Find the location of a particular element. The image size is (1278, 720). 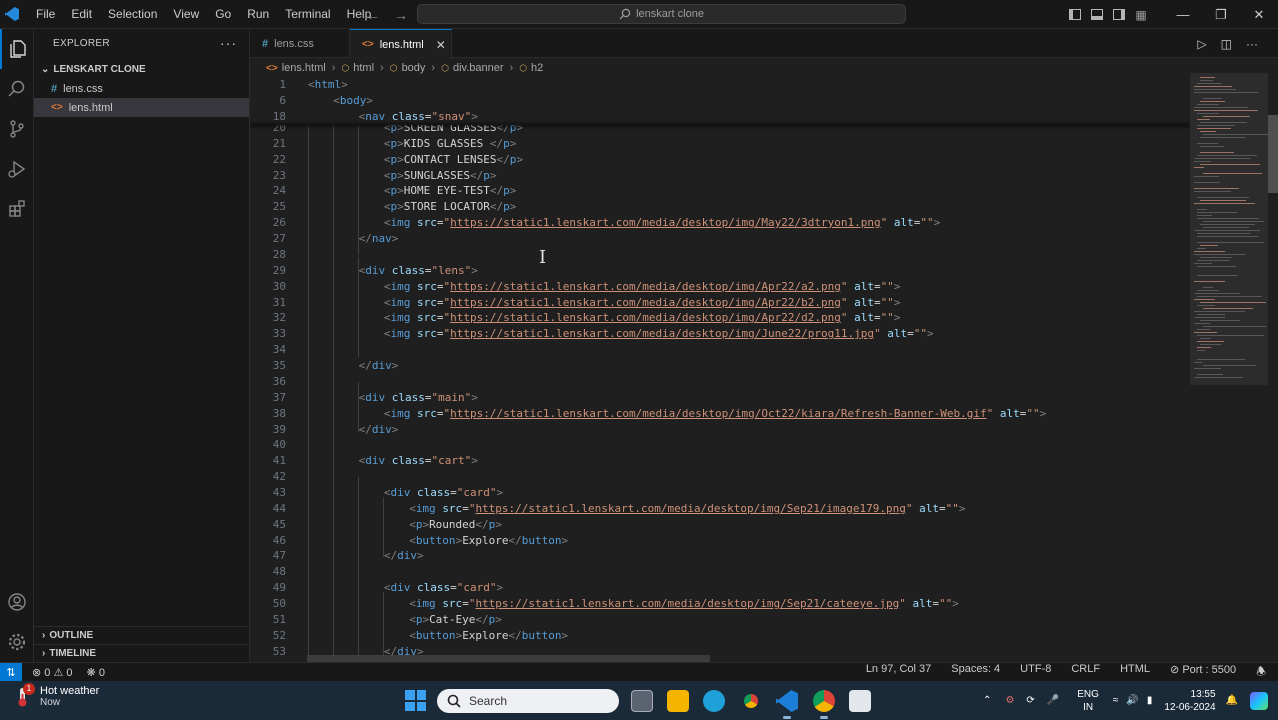

clock: 13:55 12-06-2024 is located at coordinates (1189, 701).